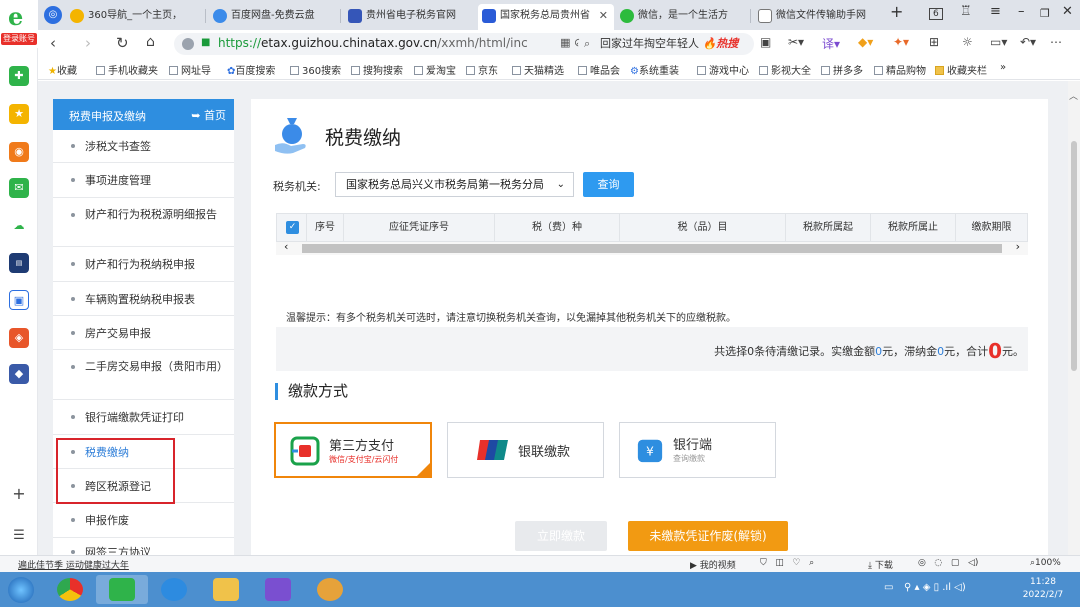 This screenshot has width=1080, height=607. Describe the element at coordinates (143, 299) in the screenshot. I see `sidebar-item-vehicle: 车辆购置税纳税申报表` at that location.